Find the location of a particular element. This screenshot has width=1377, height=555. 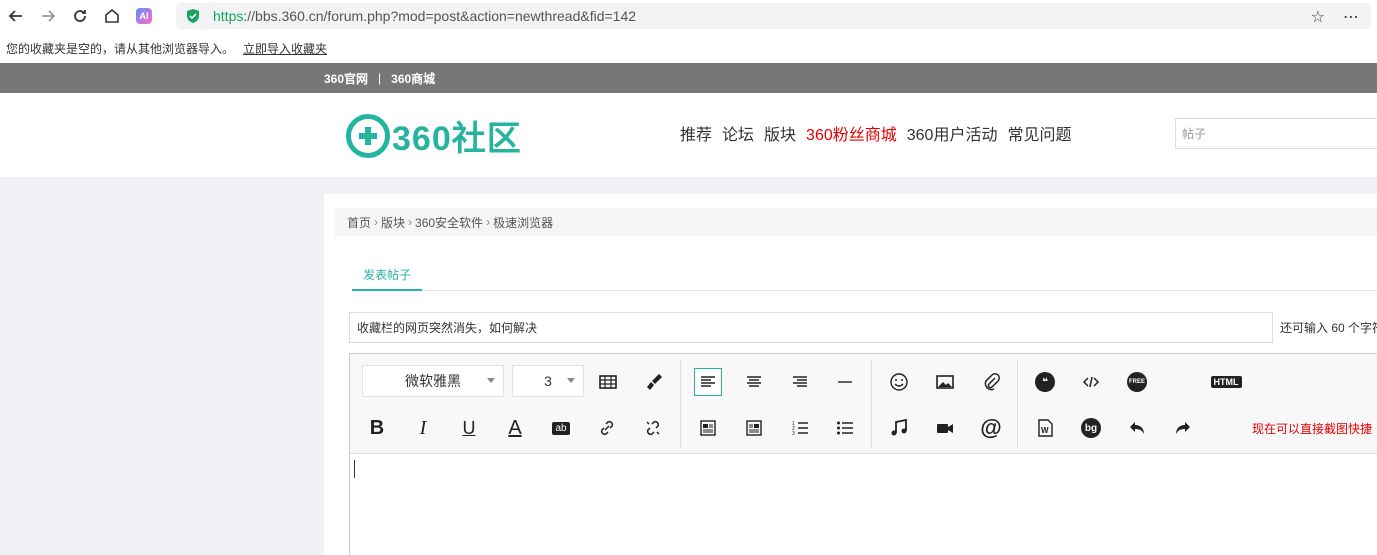

nav-item-recommend: 推荐 is located at coordinates (696, 133).